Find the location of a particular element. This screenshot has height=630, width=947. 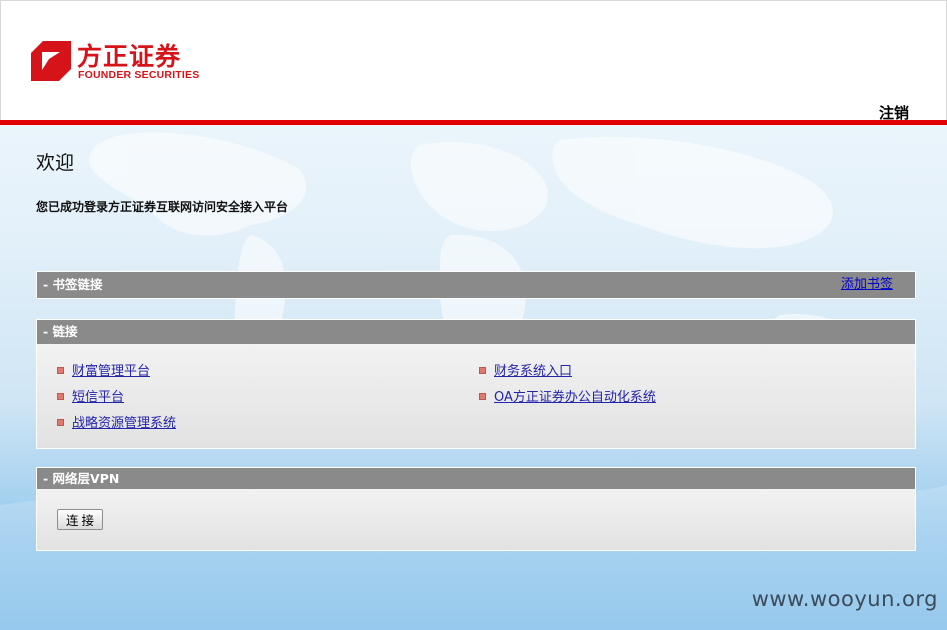

link-label: 财富管理平台 is located at coordinates (111, 371).